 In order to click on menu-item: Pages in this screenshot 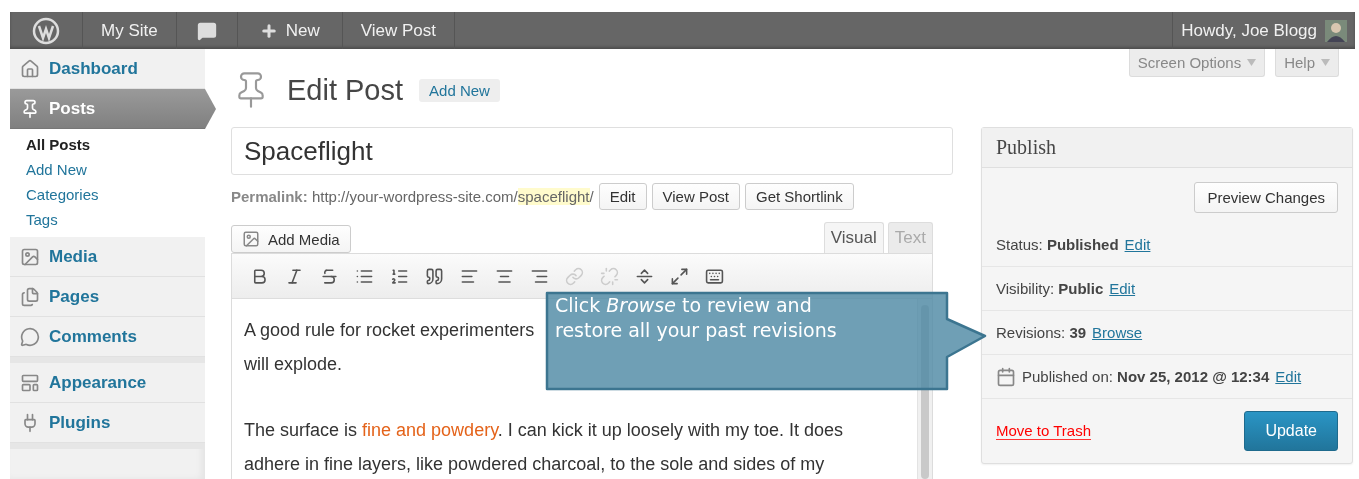, I will do `click(107, 297)`.